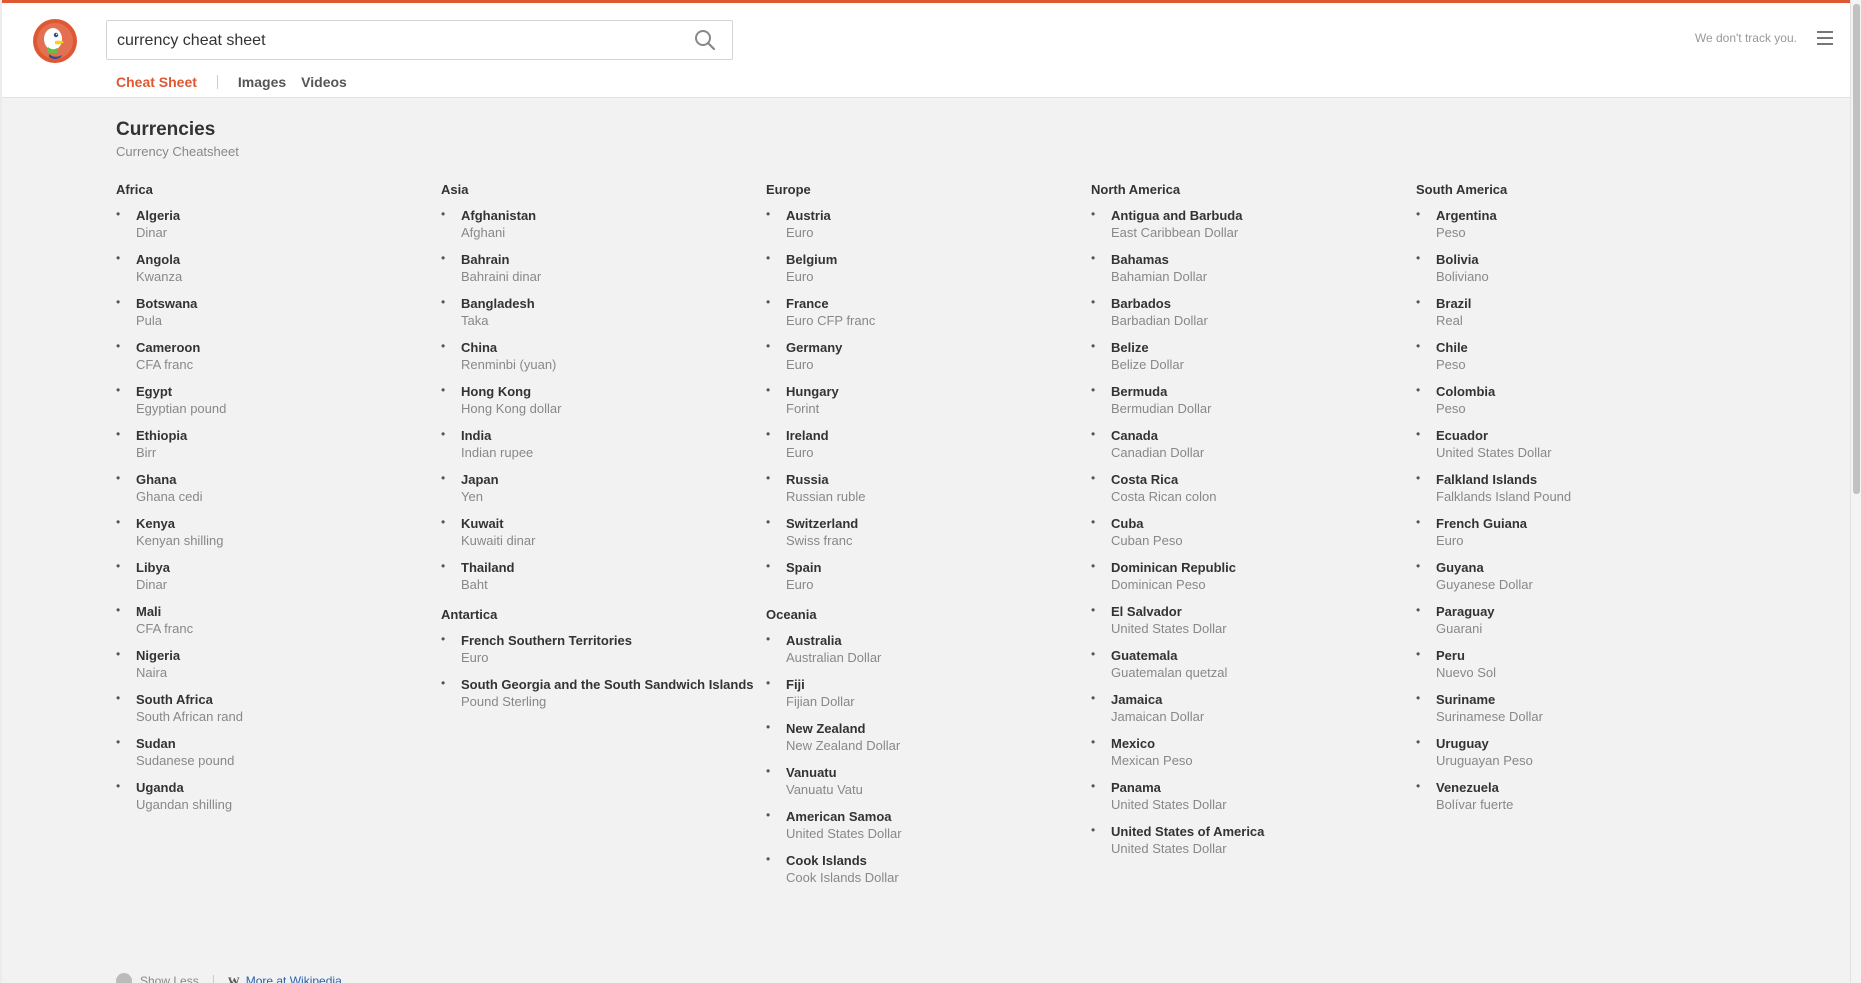 The image size is (1861, 983). Describe the element at coordinates (826, 860) in the screenshot. I see `country-name: Cook Islands` at that location.